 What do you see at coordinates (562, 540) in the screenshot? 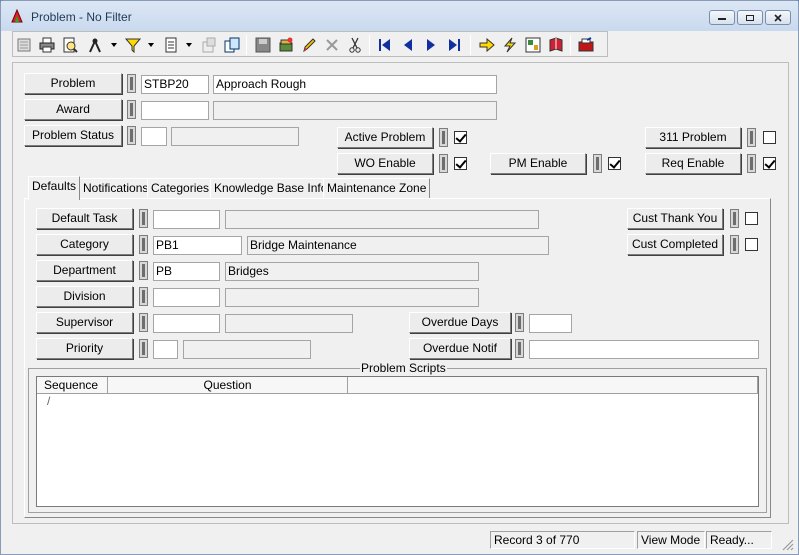
I see `record-counter: Record 3 of 770` at bounding box center [562, 540].